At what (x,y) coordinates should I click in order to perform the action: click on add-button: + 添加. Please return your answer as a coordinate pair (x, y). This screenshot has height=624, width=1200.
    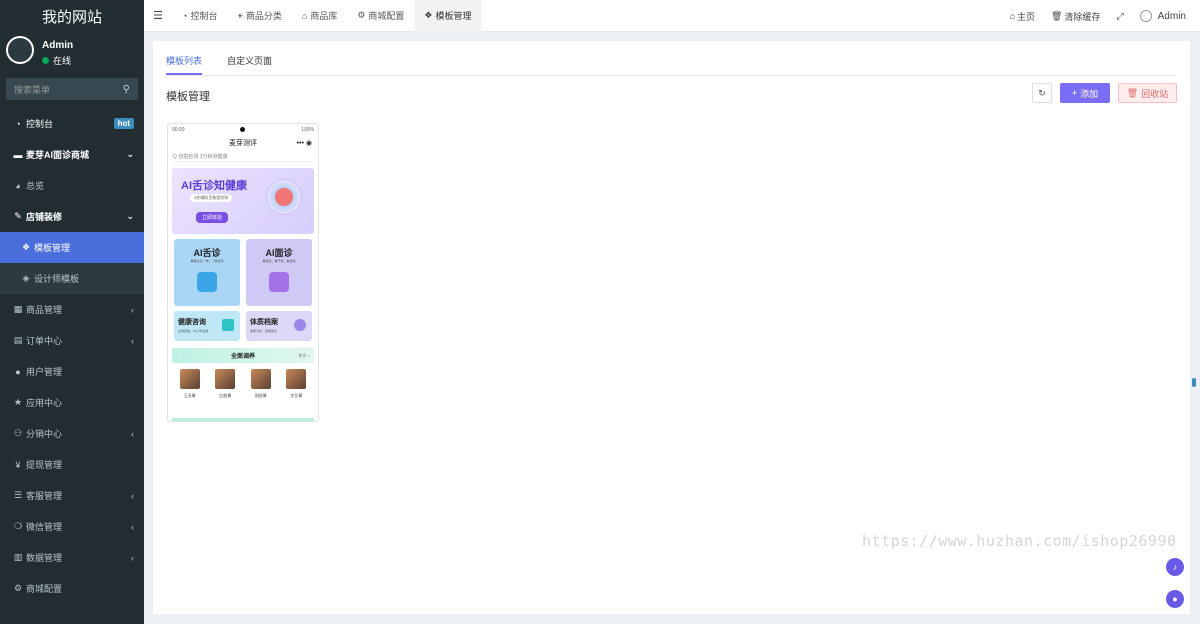
    Looking at the image, I should click on (1085, 93).